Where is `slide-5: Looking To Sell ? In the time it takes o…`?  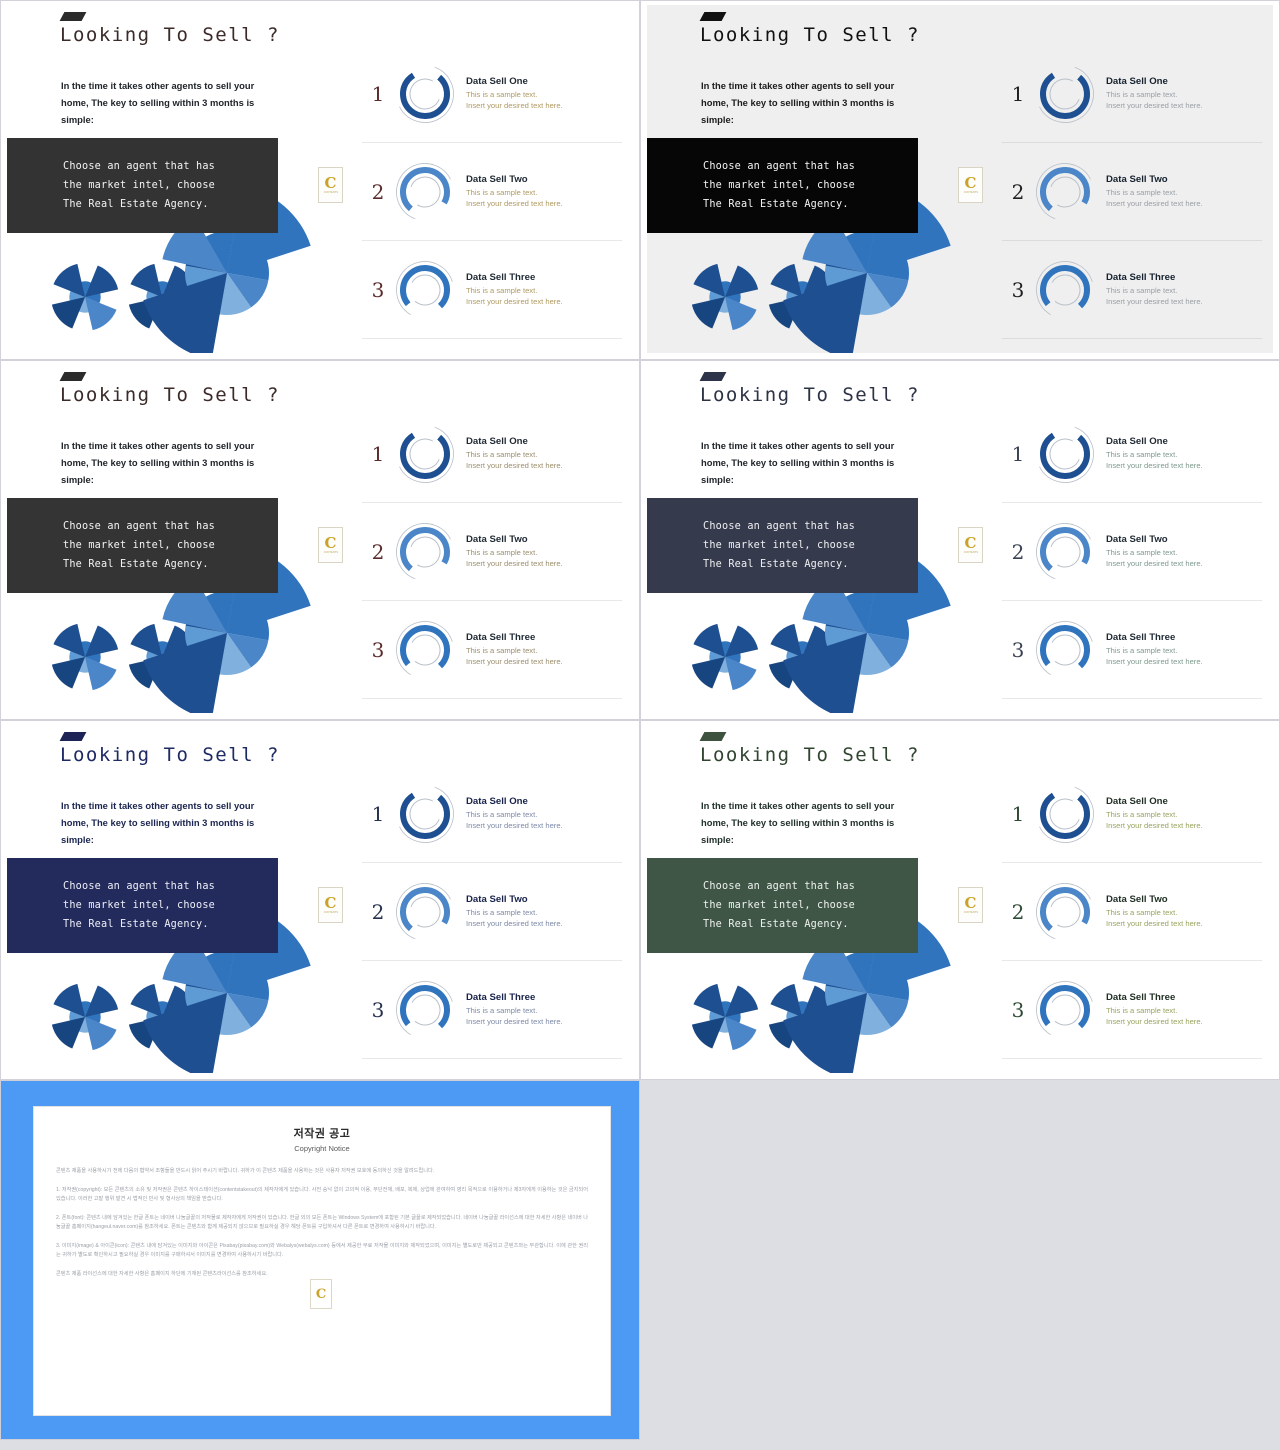 slide-5: Looking To Sell ? In the time it takes o… is located at coordinates (320, 900).